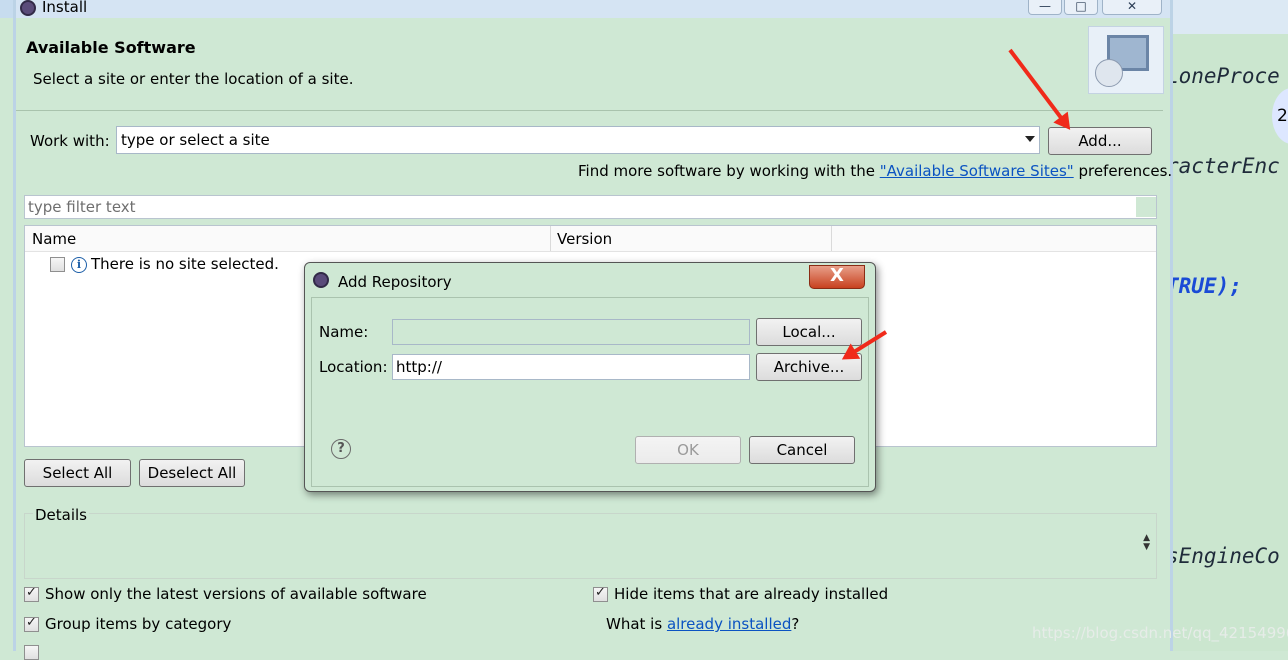 Image resolution: width=1288 pixels, height=660 pixels. Describe the element at coordinates (395, 282) in the screenshot. I see `repo-title: Add Repository` at that location.